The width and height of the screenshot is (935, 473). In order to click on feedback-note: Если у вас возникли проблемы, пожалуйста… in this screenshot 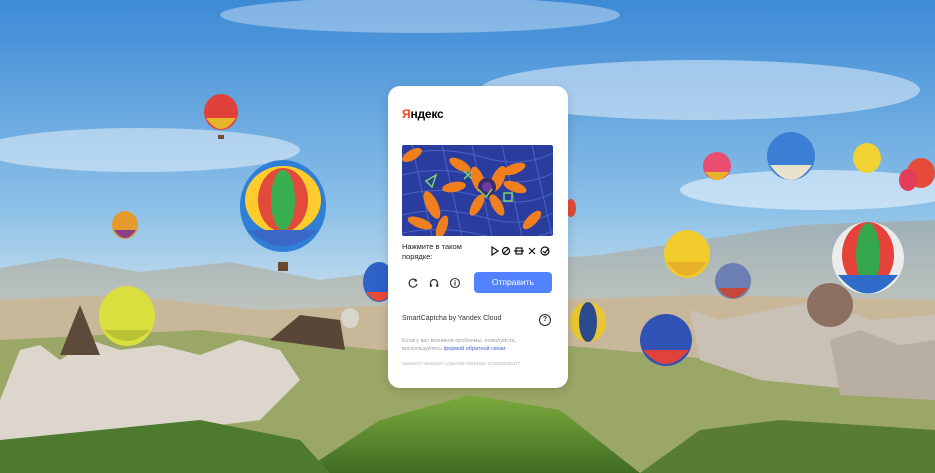, I will do `click(478, 345)`.